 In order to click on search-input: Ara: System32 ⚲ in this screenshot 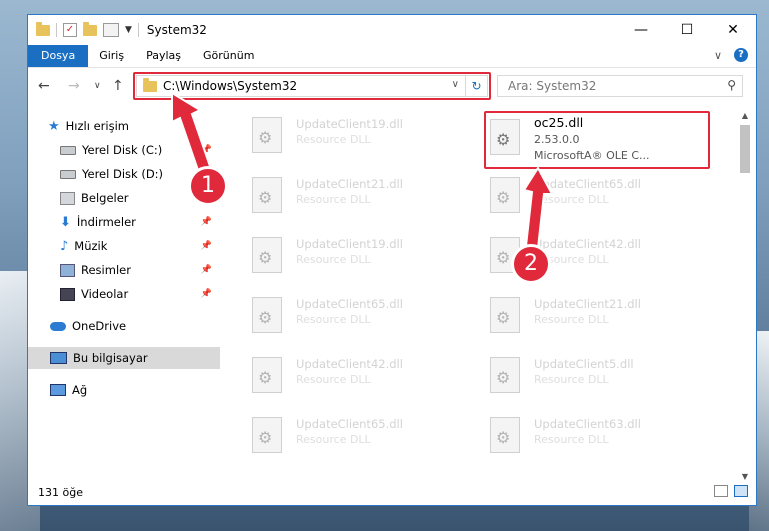, I will do `click(620, 86)`.